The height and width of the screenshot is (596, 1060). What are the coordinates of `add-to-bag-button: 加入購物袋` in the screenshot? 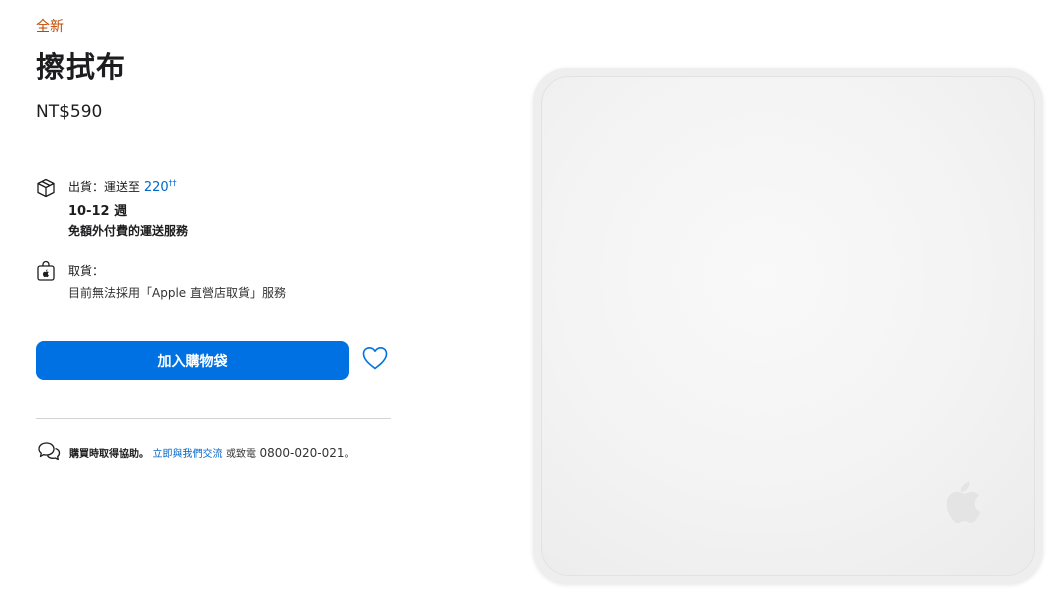 It's located at (192, 360).